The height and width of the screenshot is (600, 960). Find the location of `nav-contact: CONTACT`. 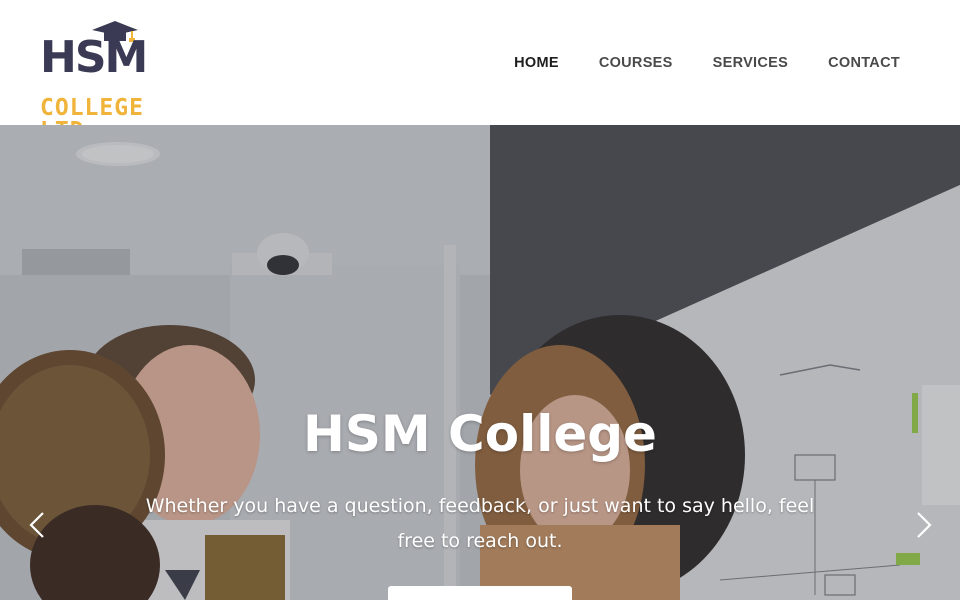

nav-contact: CONTACT is located at coordinates (864, 63).